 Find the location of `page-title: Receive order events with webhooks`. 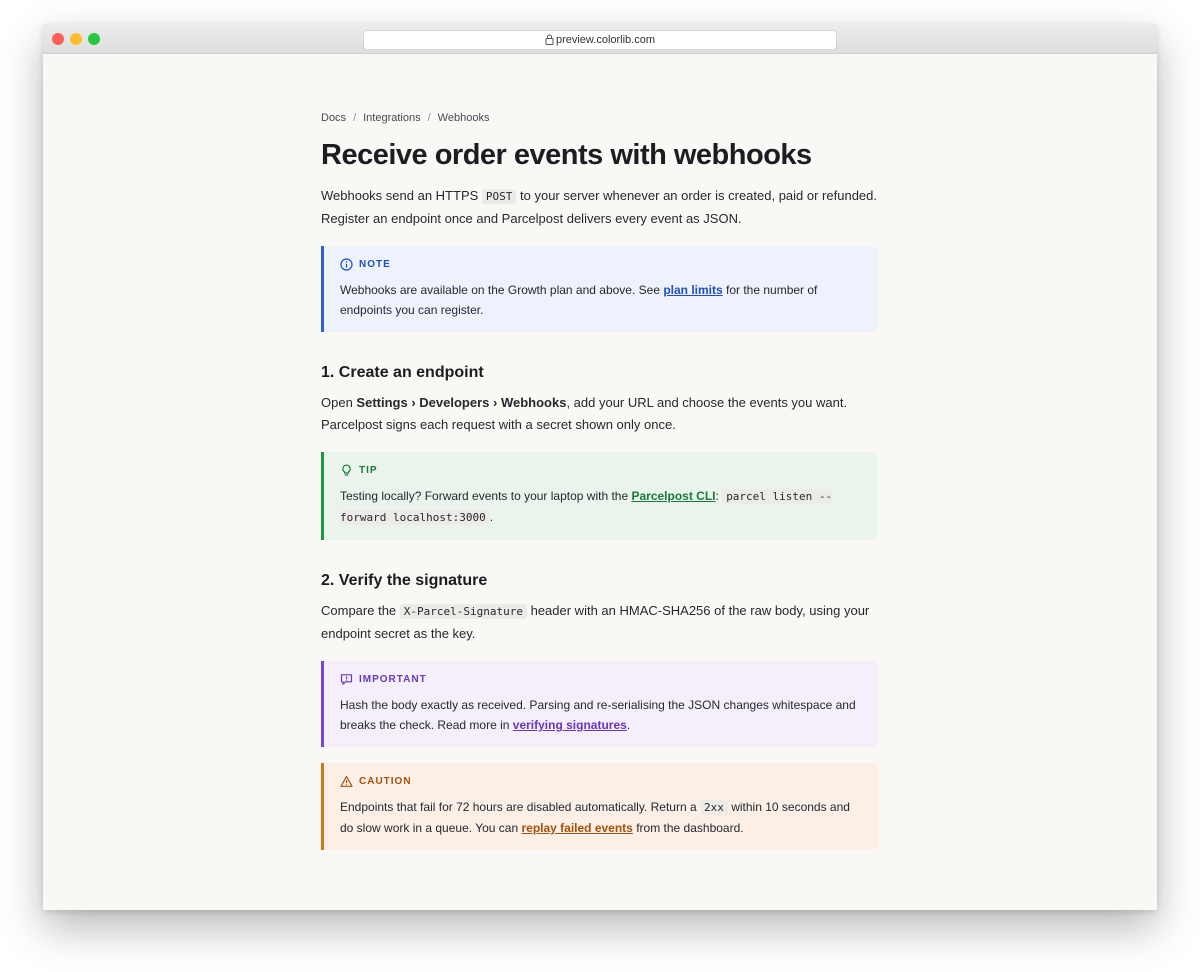

page-title: Receive order events with webhooks is located at coordinates (566, 155).